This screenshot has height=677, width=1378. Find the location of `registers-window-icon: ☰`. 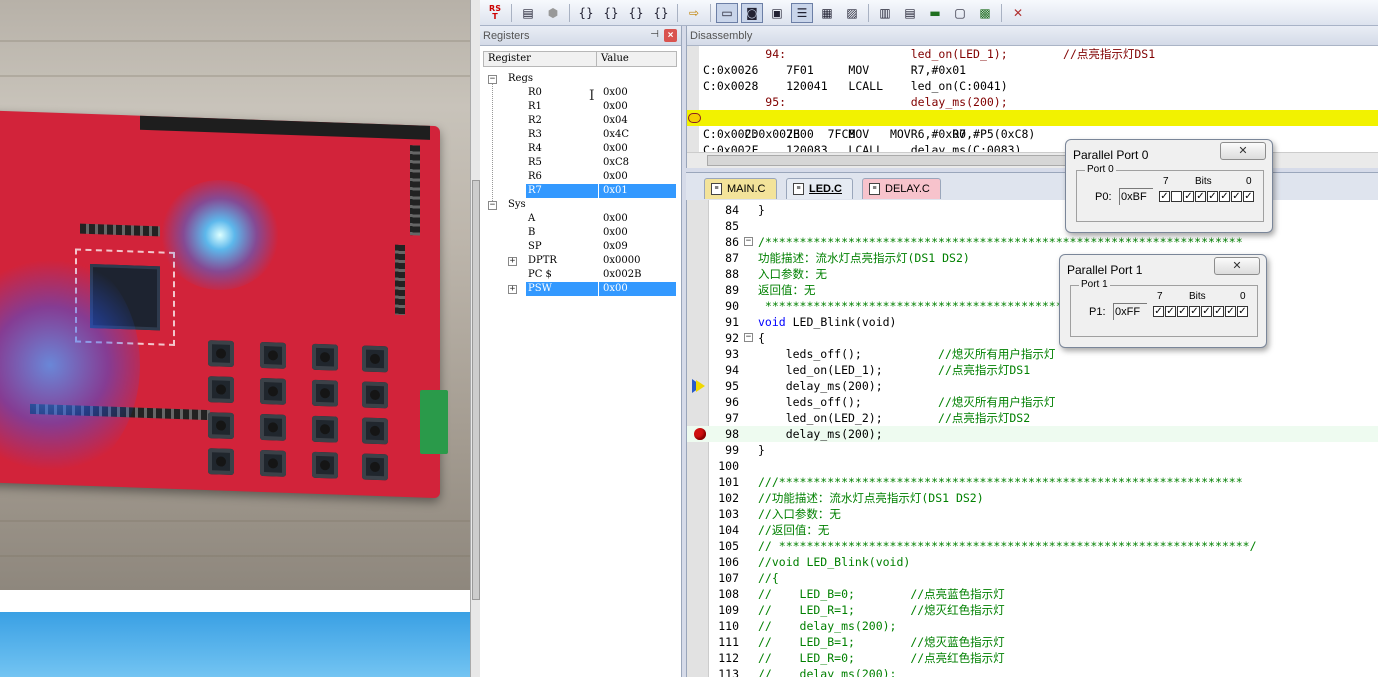

registers-window-icon: ☰ is located at coordinates (802, 12).